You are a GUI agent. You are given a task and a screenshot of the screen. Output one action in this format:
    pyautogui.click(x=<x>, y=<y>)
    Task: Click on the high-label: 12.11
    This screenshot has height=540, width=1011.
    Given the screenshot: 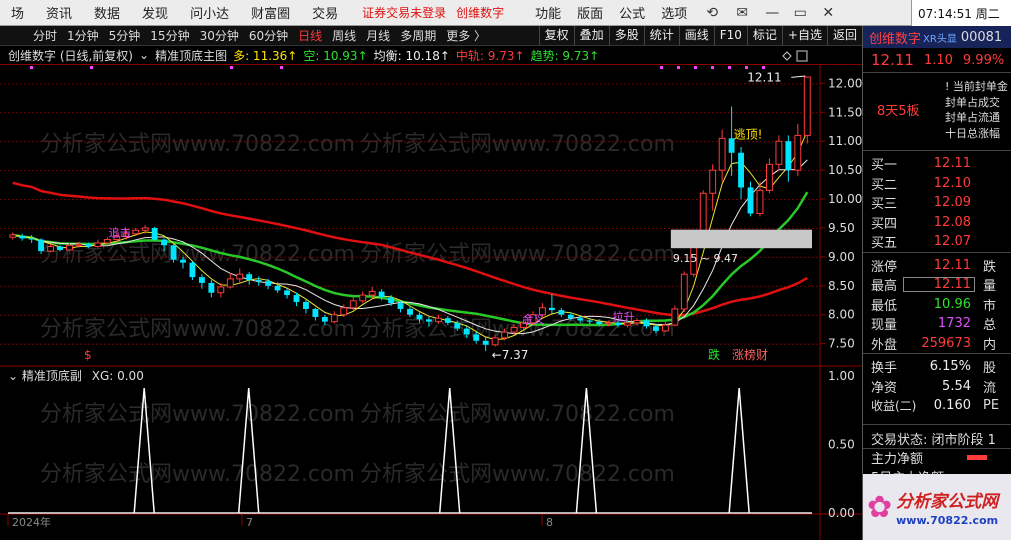 What is the action you would take?
    pyautogui.click(x=764, y=77)
    